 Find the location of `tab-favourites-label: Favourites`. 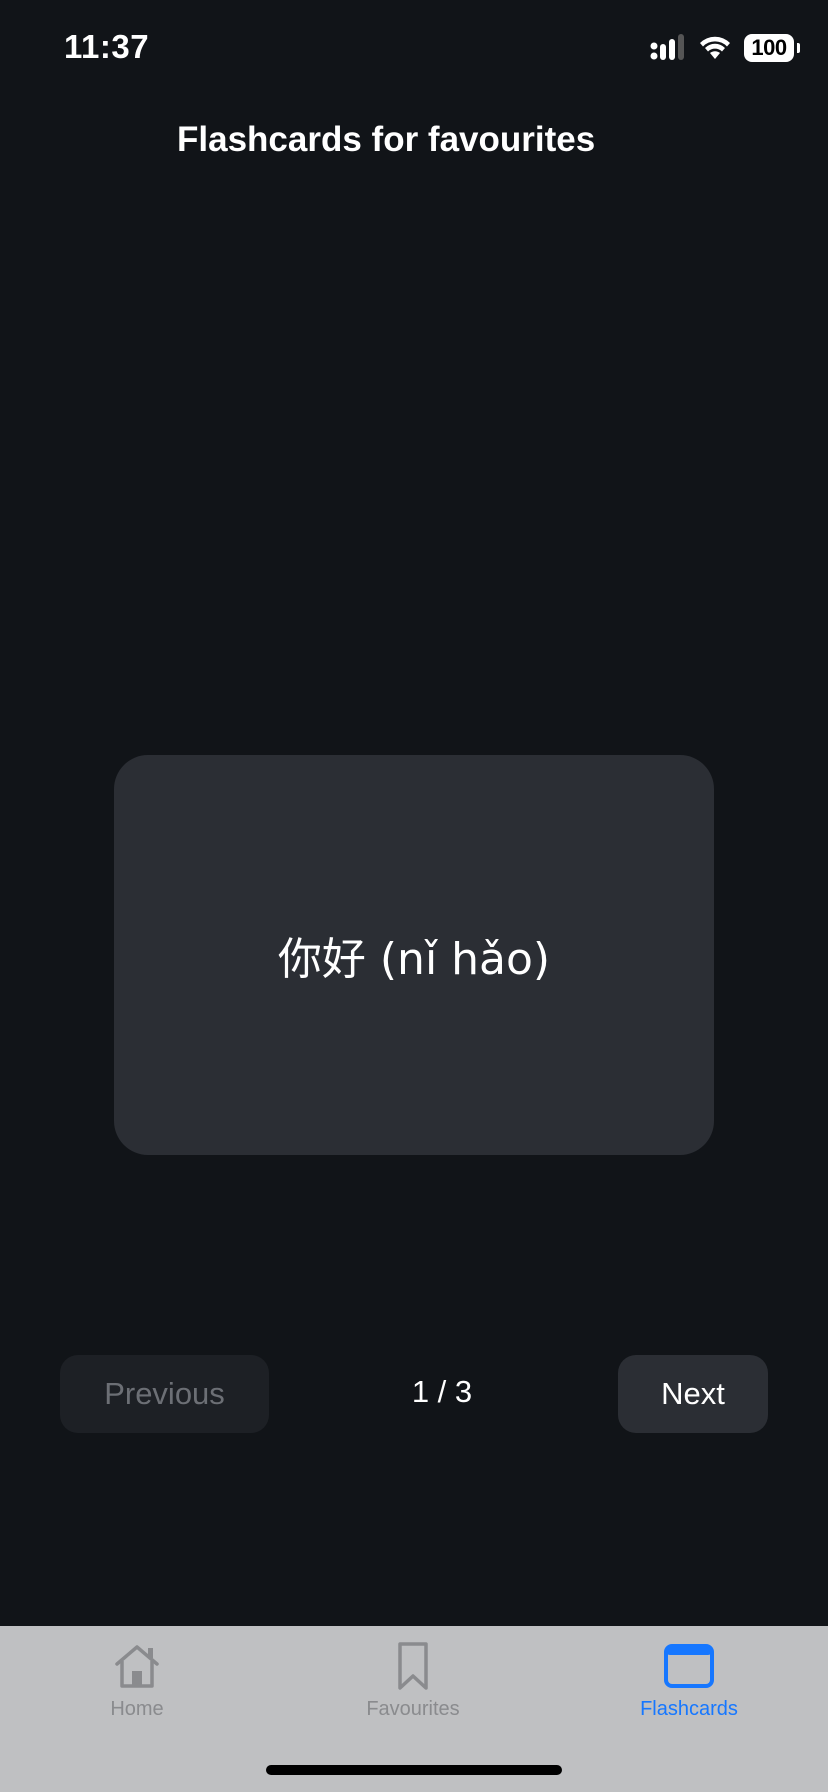

tab-favourites-label: Favourites is located at coordinates (413, 1709).